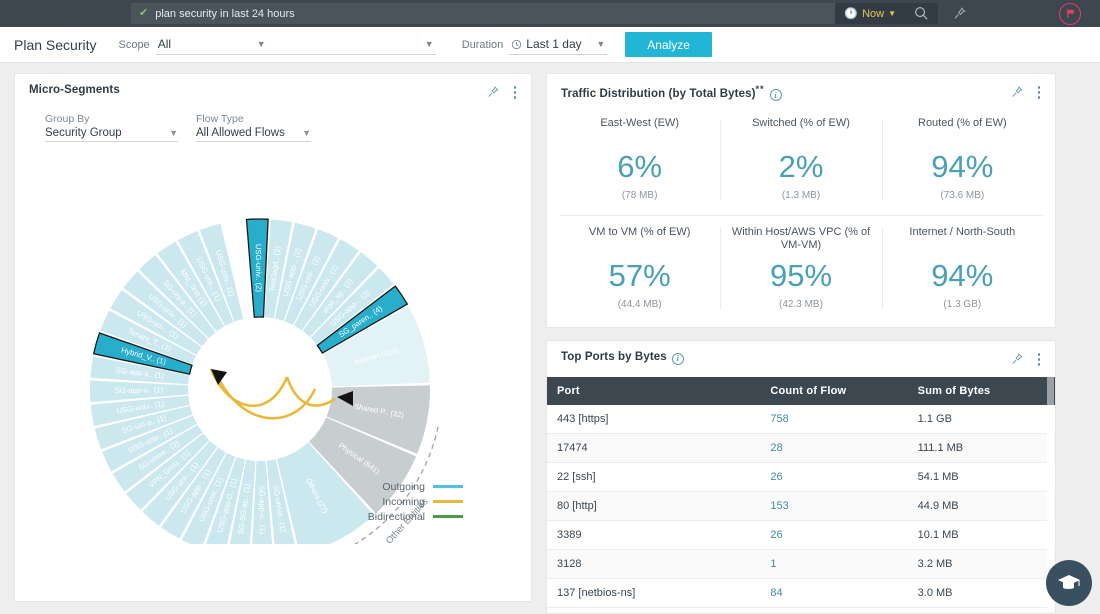  What do you see at coordinates (654, 506) in the screenshot?
I see `cell-port: 80 [http]` at bounding box center [654, 506].